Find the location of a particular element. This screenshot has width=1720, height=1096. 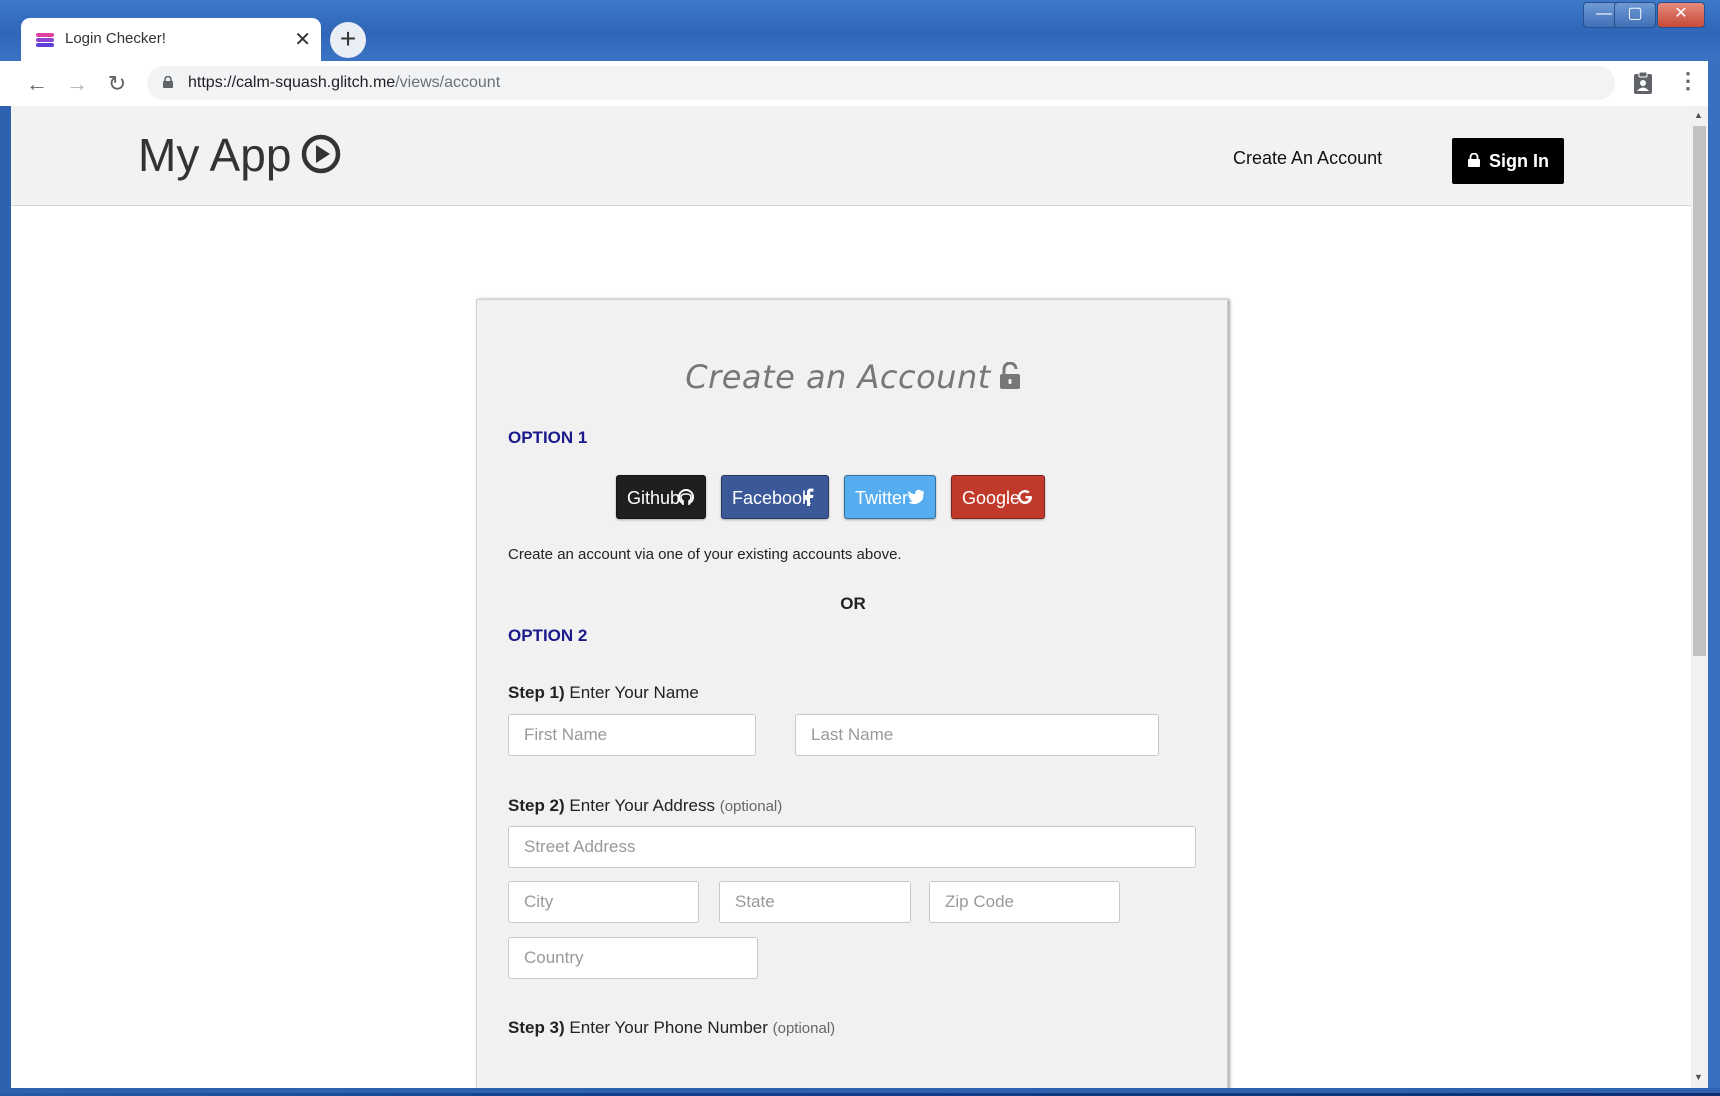

github-button: Github is located at coordinates (661, 497).